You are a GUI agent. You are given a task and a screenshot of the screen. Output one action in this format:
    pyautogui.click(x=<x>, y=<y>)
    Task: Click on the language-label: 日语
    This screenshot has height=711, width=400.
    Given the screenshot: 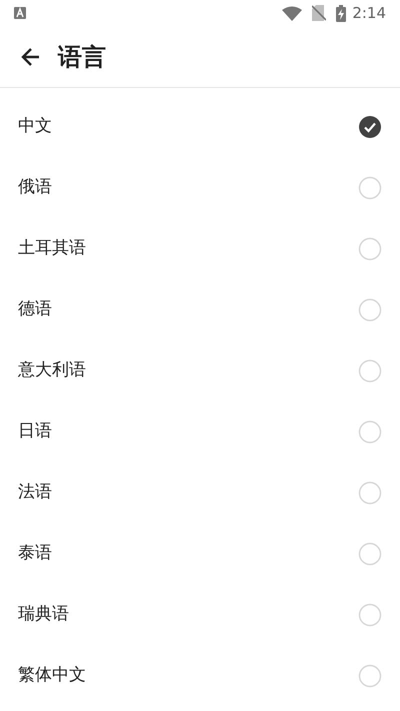 What is the action you would take?
    pyautogui.click(x=35, y=431)
    